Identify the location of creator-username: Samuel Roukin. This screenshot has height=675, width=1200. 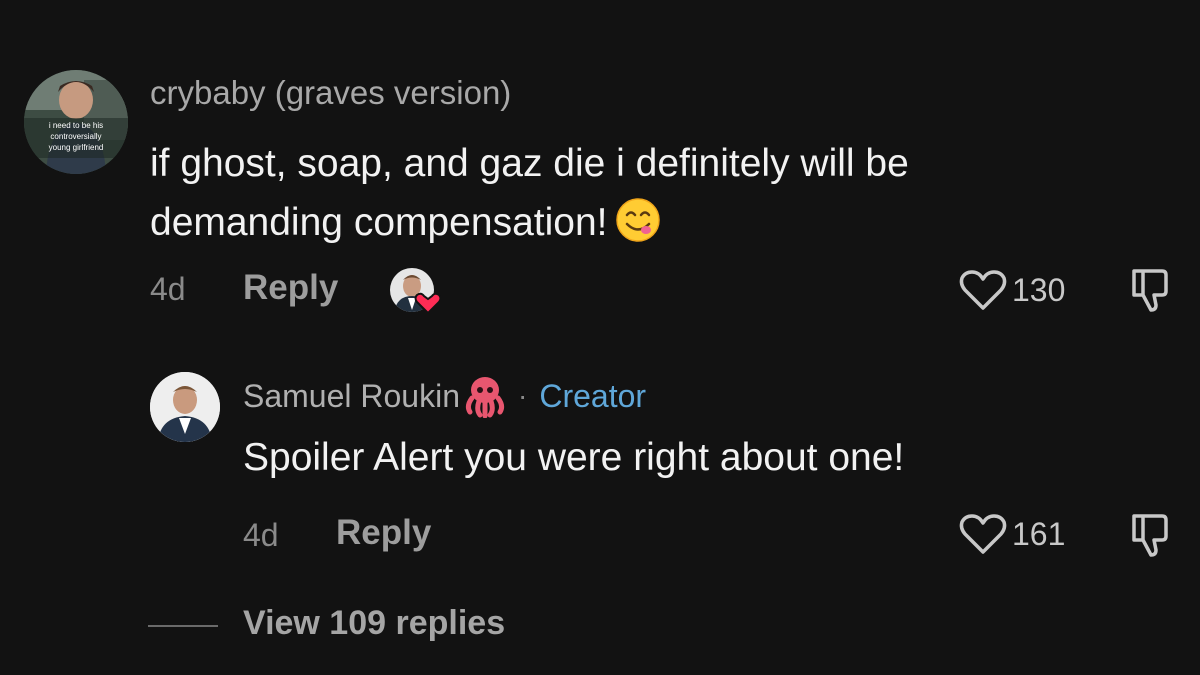
(351, 396).